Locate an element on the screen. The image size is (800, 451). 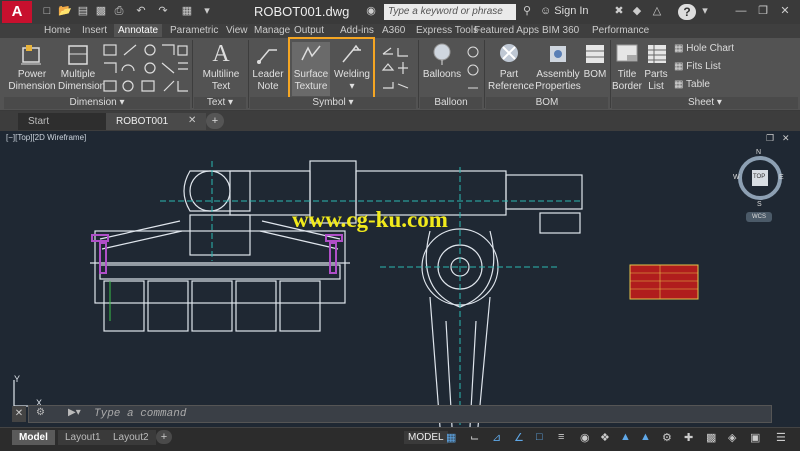
part-reference-button: Part Reference is located at coordinates (511, 69).